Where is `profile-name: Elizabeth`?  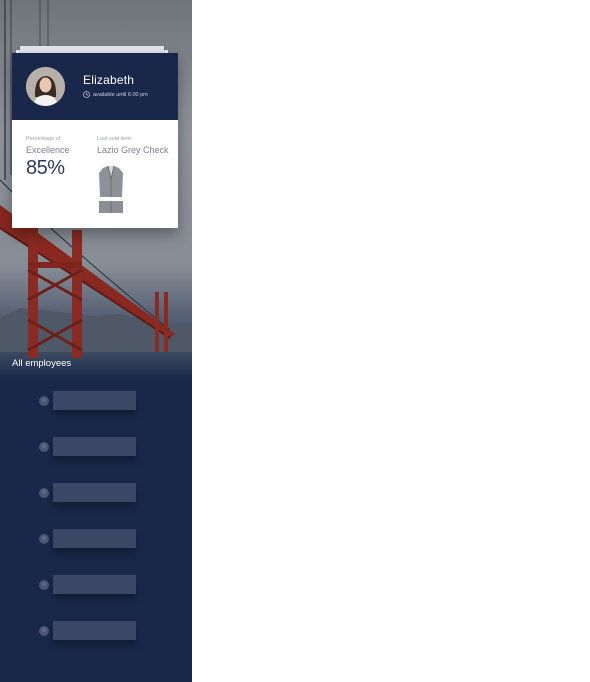
profile-name: Elizabeth is located at coordinates (109, 80).